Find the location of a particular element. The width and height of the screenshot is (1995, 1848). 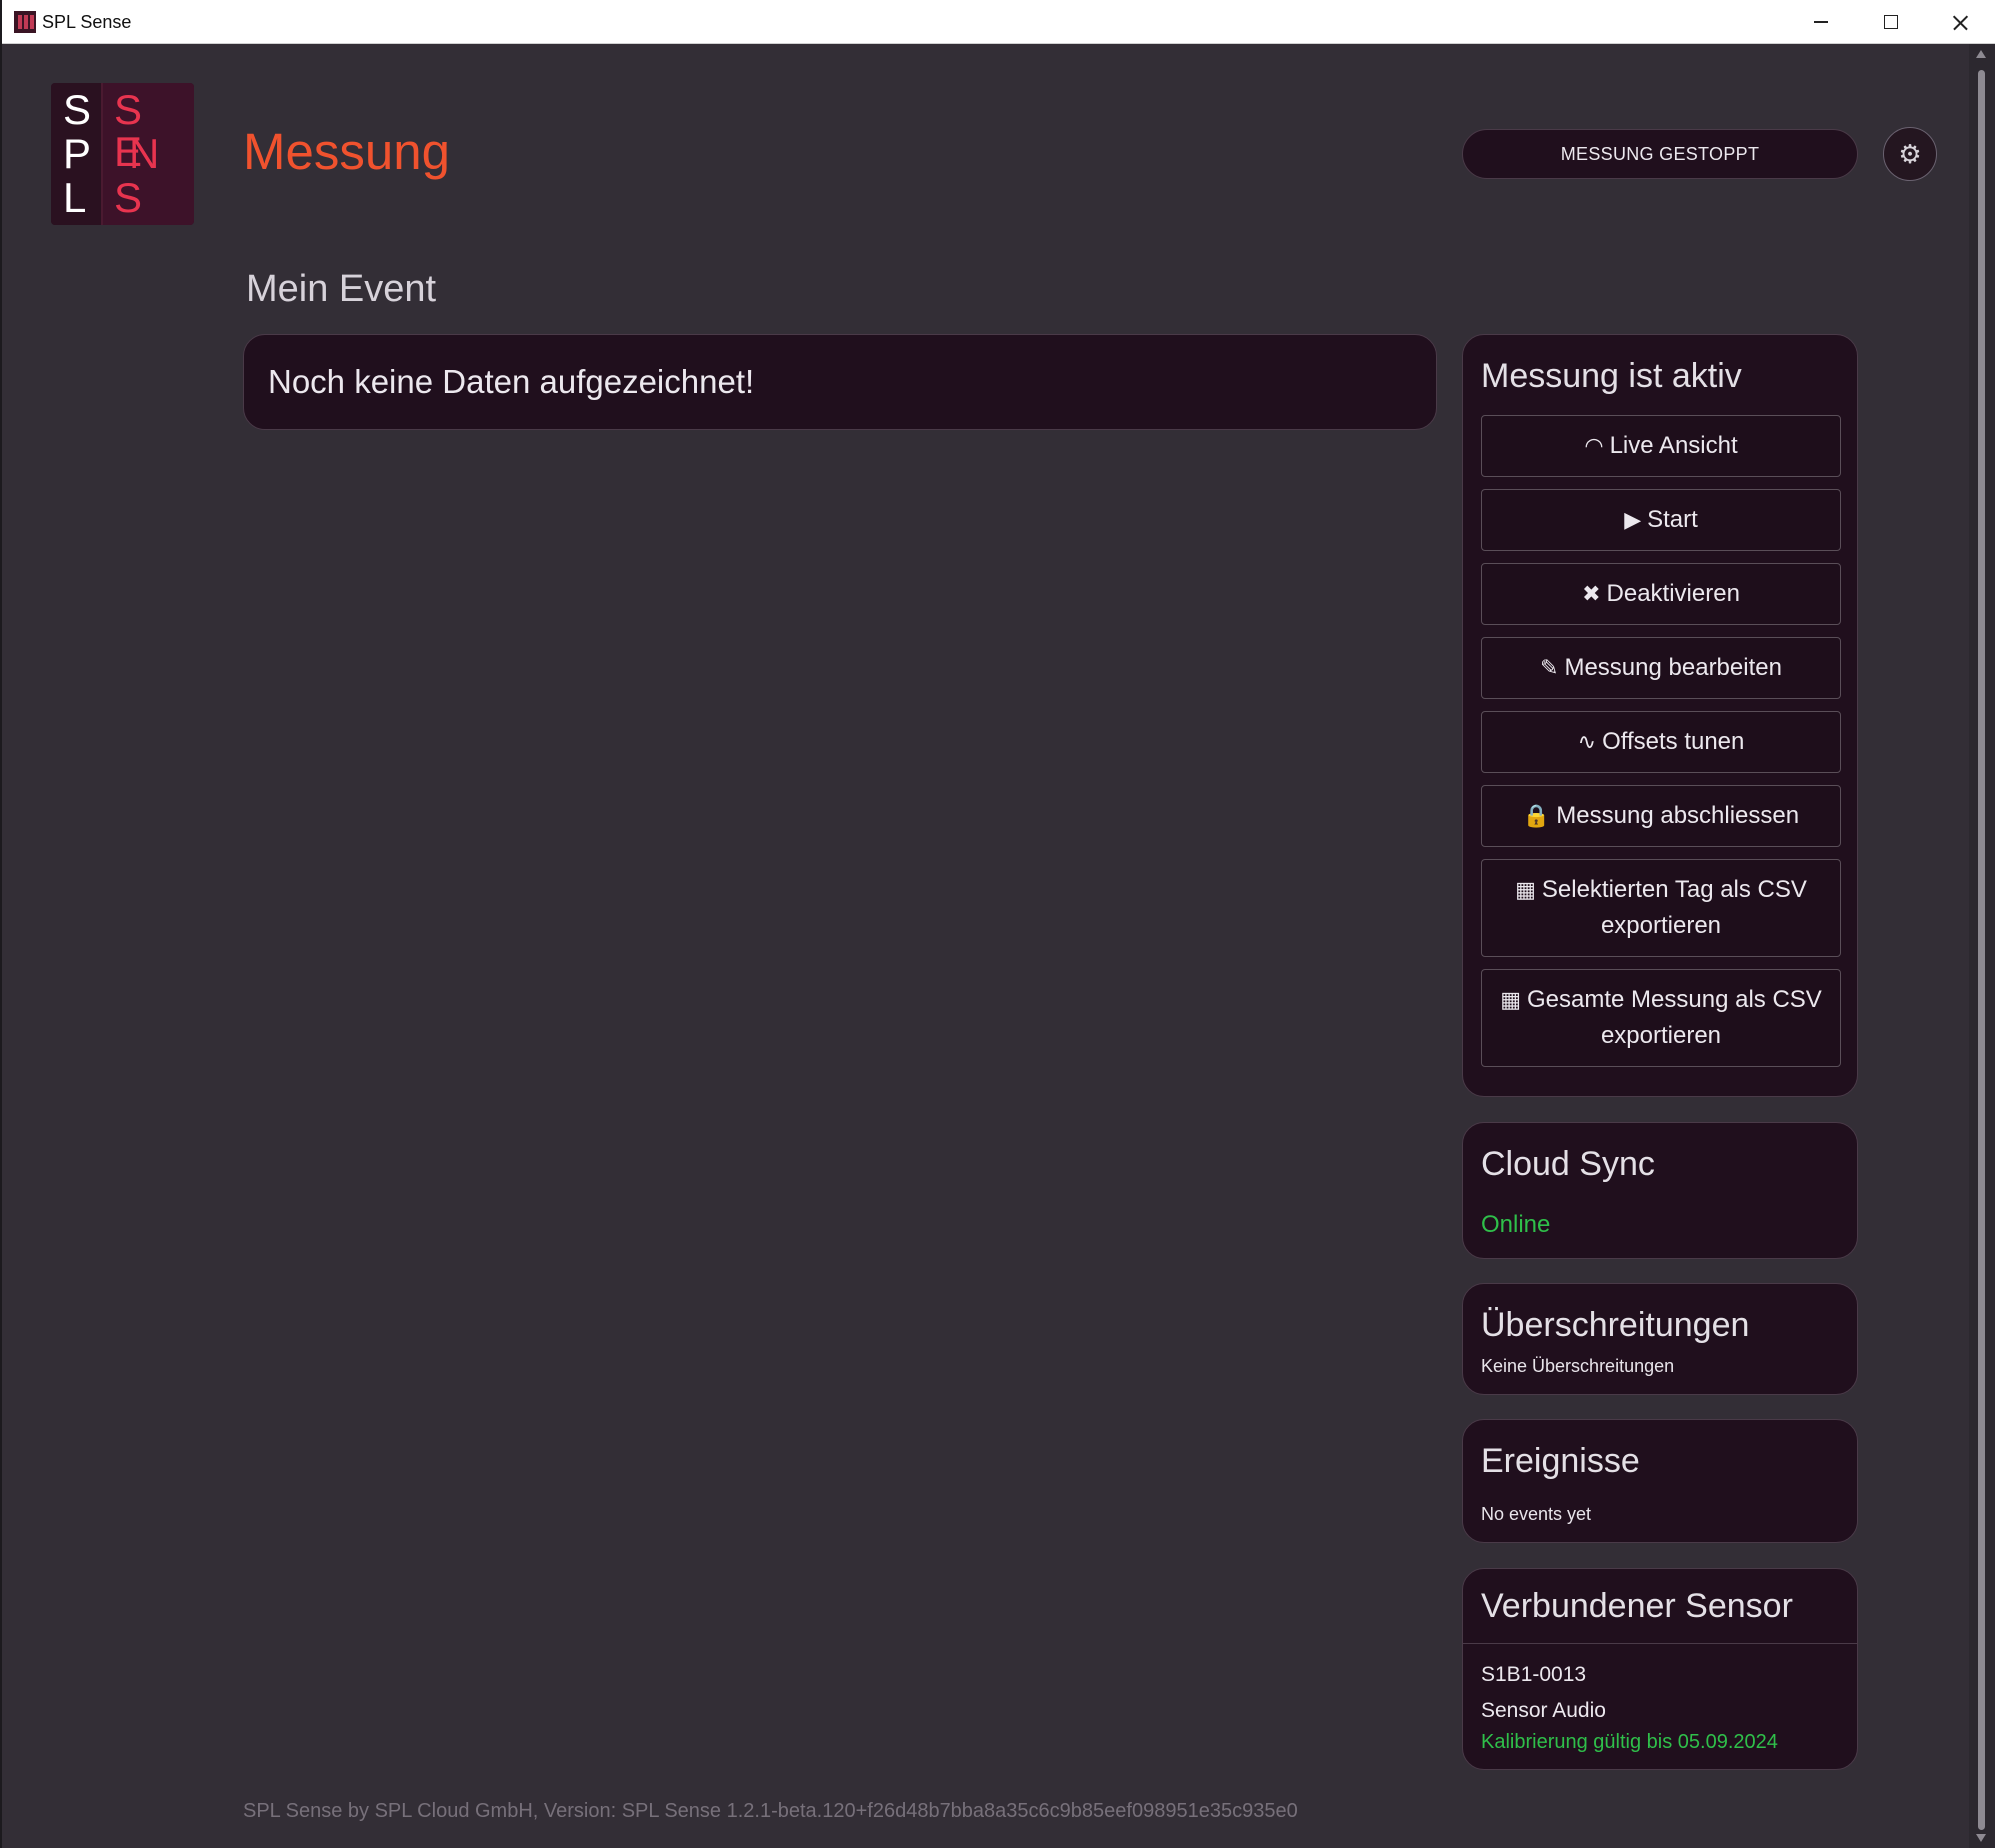

events-title: Ereignisse is located at coordinates (1560, 1461).